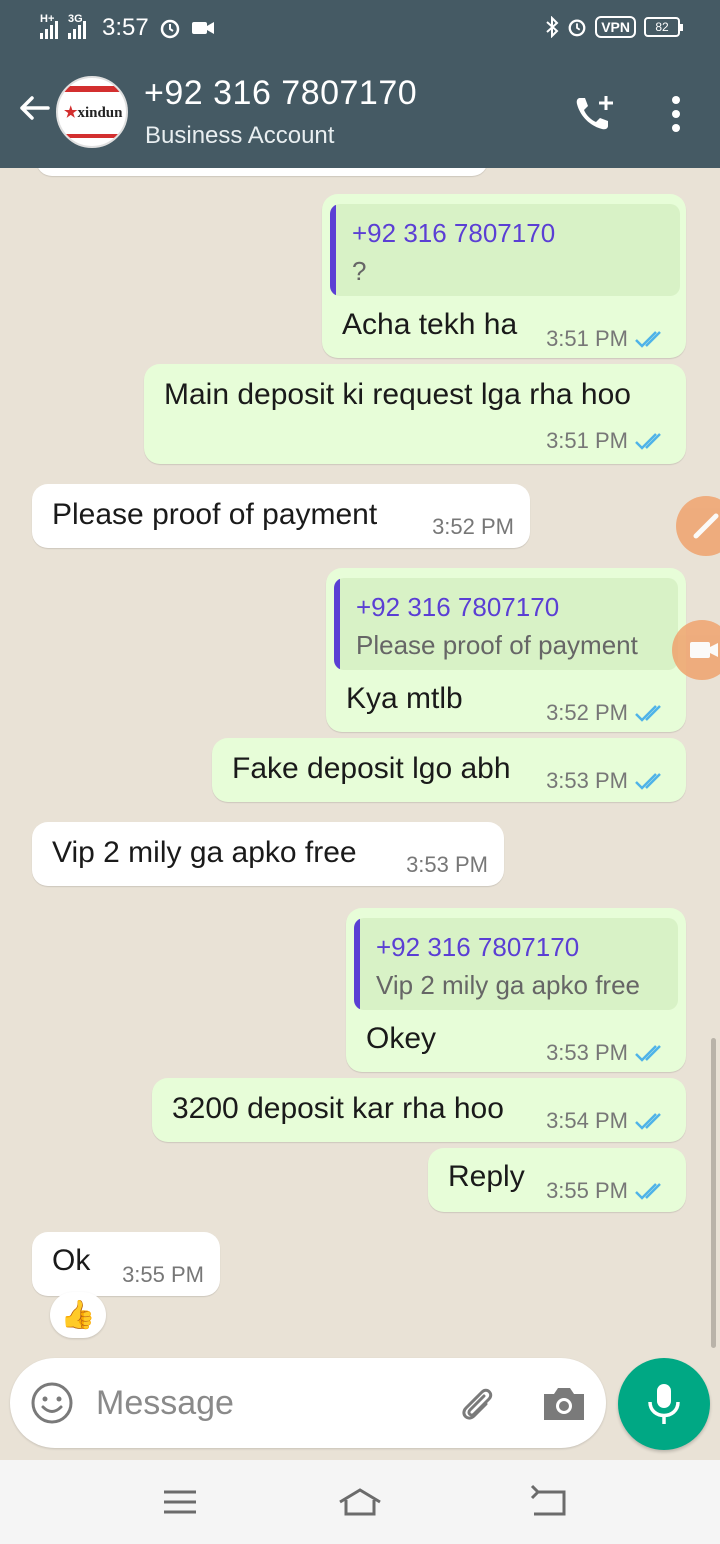 This screenshot has width=720, height=1544. I want to click on message-text: Okey, so click(401, 1038).